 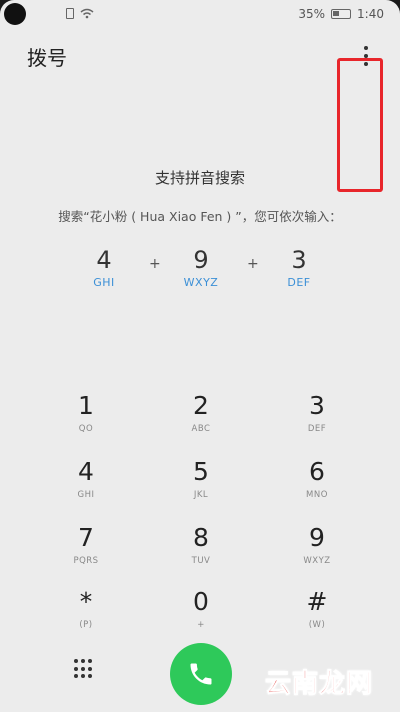 What do you see at coordinates (199, 178) in the screenshot?
I see `pinyin-search-title: 支持拼音搜索` at bounding box center [199, 178].